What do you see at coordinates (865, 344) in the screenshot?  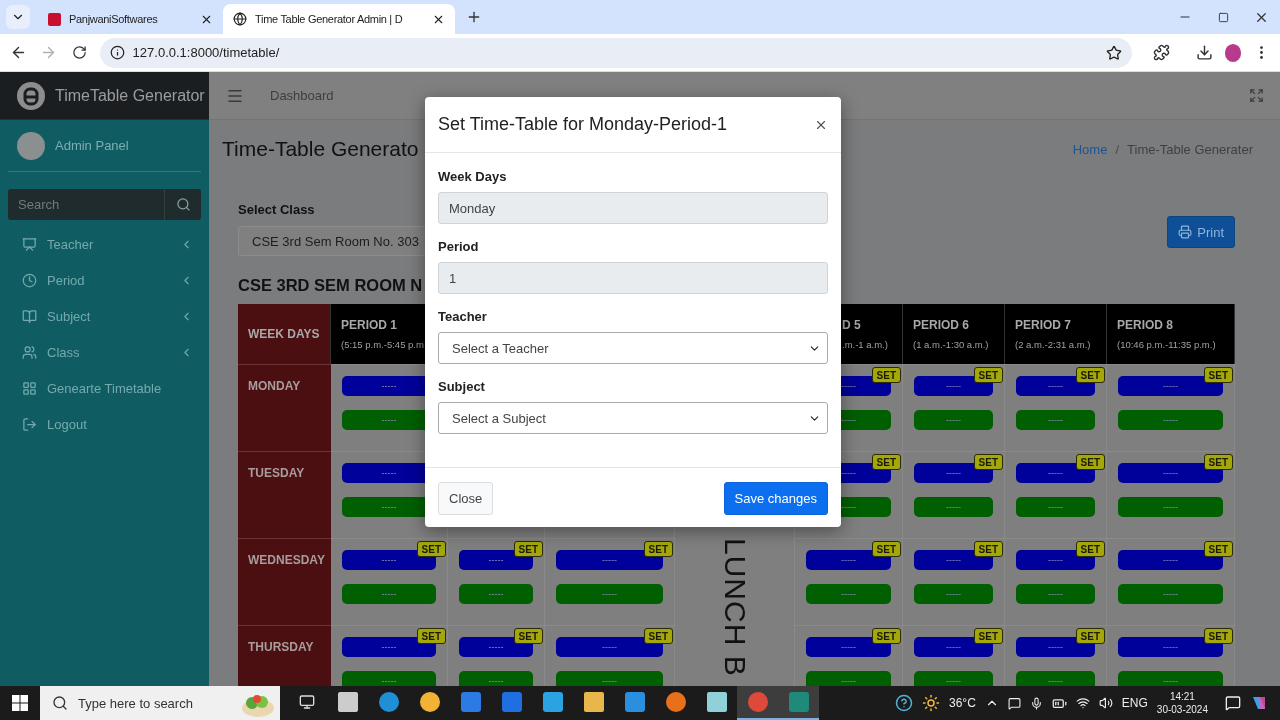 I see `period-time: .m.-1 a.m.)` at bounding box center [865, 344].